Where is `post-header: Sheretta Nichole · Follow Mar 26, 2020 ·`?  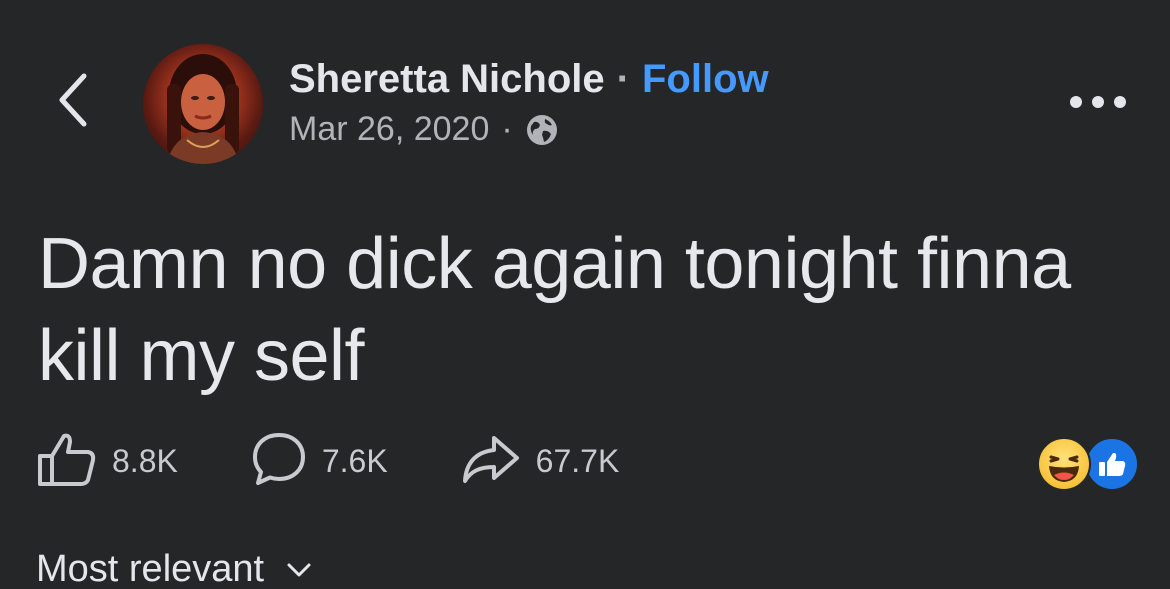 post-header: Sheretta Nichole · Follow Mar 26, 2020 · is located at coordinates (529, 102).